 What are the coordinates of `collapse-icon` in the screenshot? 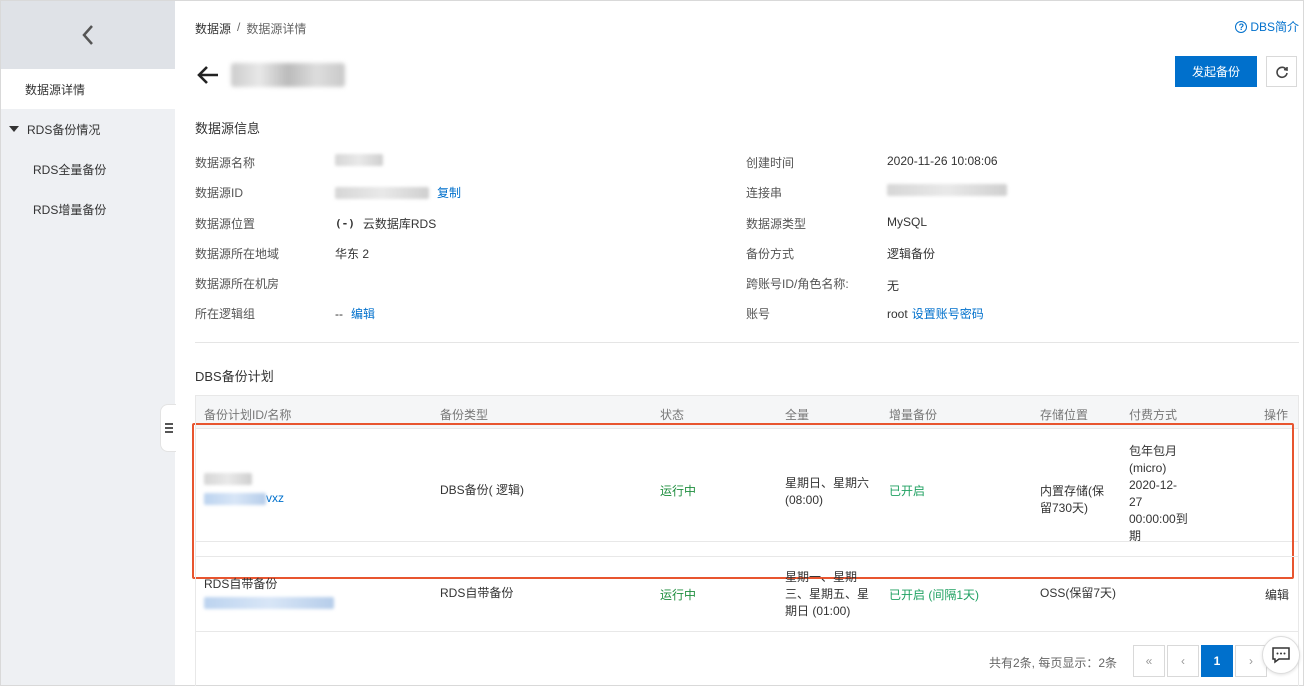 It's located at (168, 428).